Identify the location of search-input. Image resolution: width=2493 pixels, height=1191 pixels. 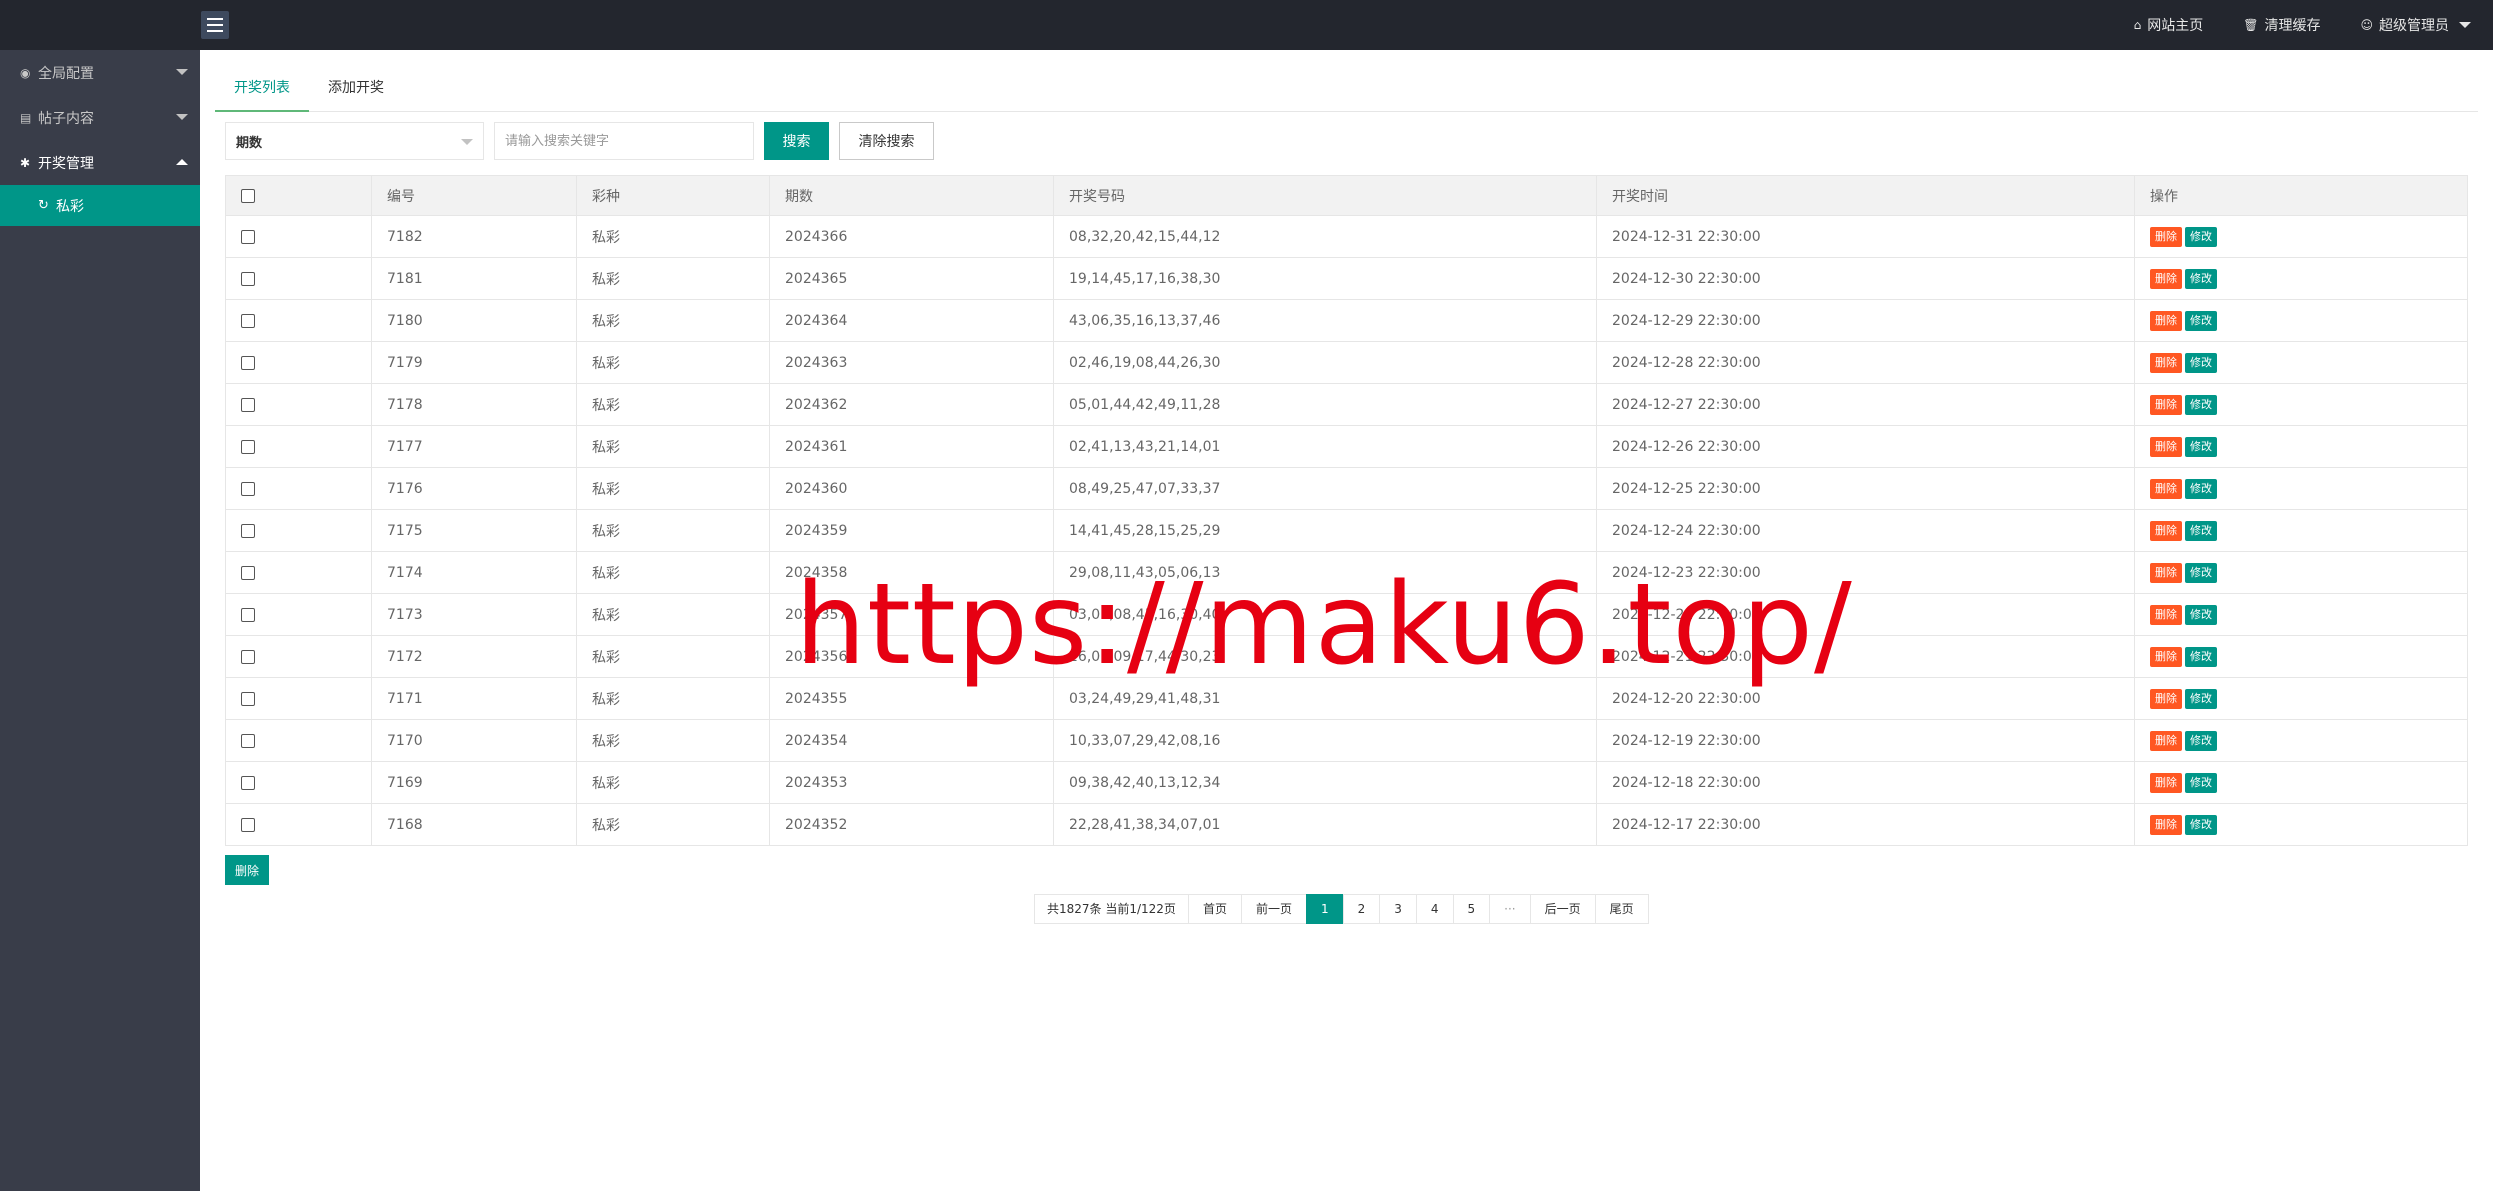
(624, 141).